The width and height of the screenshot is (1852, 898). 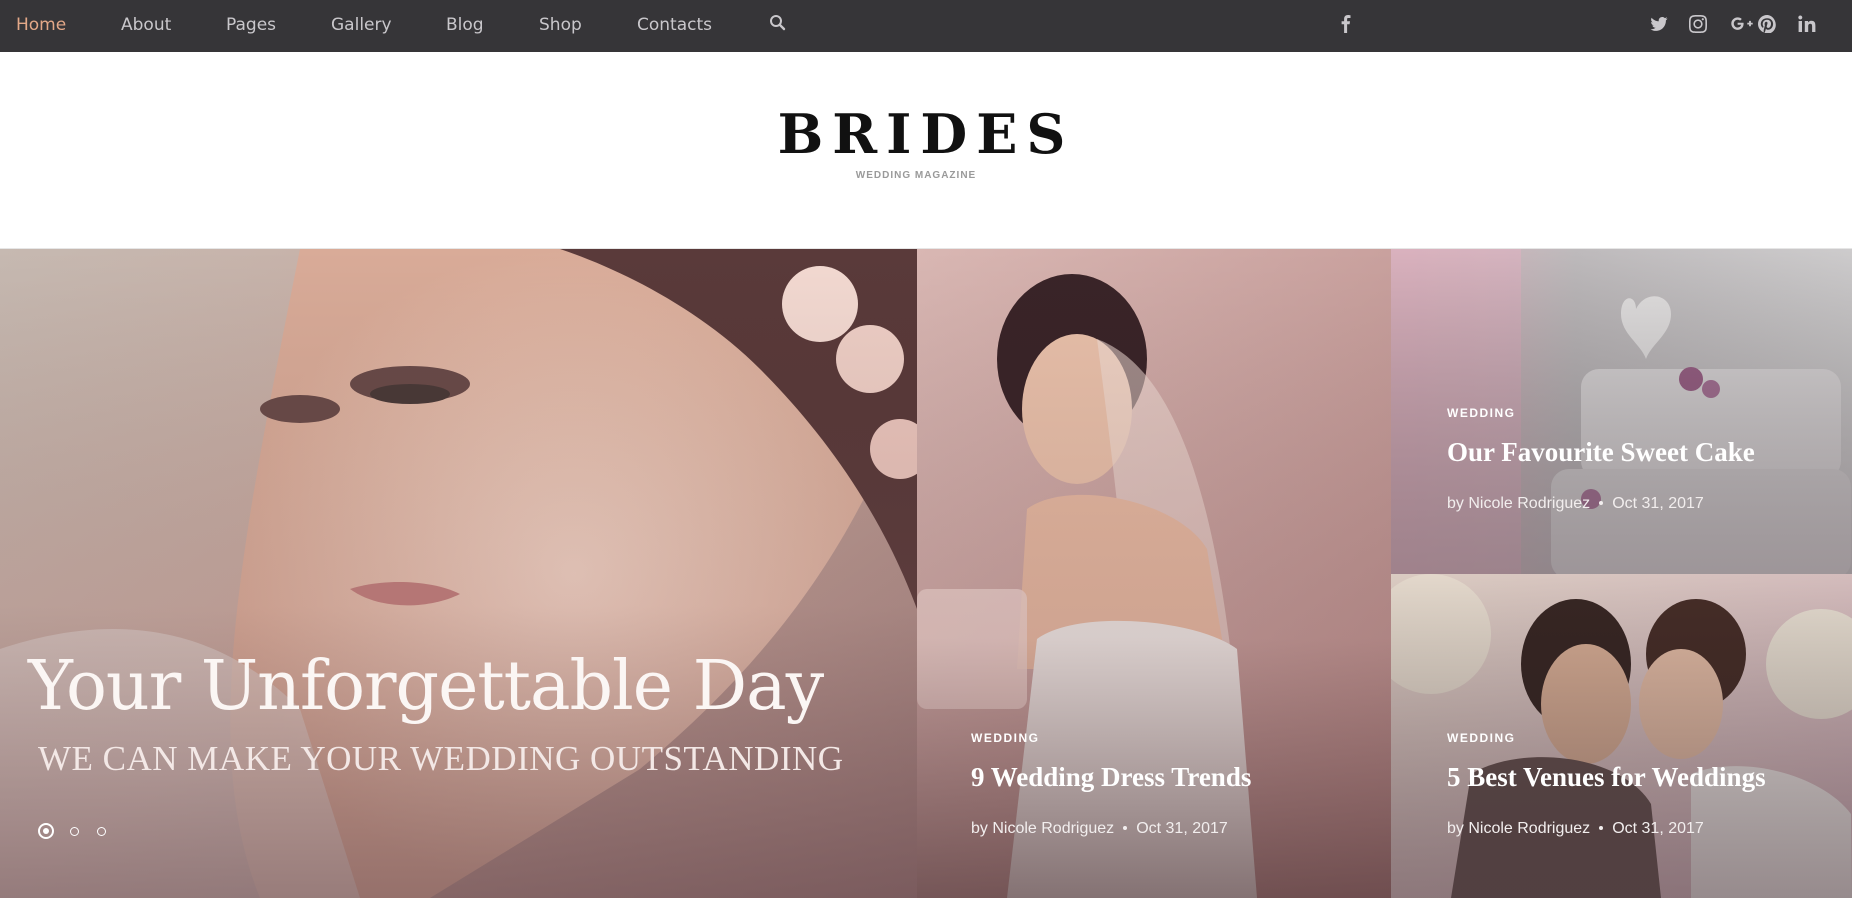 What do you see at coordinates (426, 686) in the screenshot?
I see `hero-title: Your Unforgettable Day` at bounding box center [426, 686].